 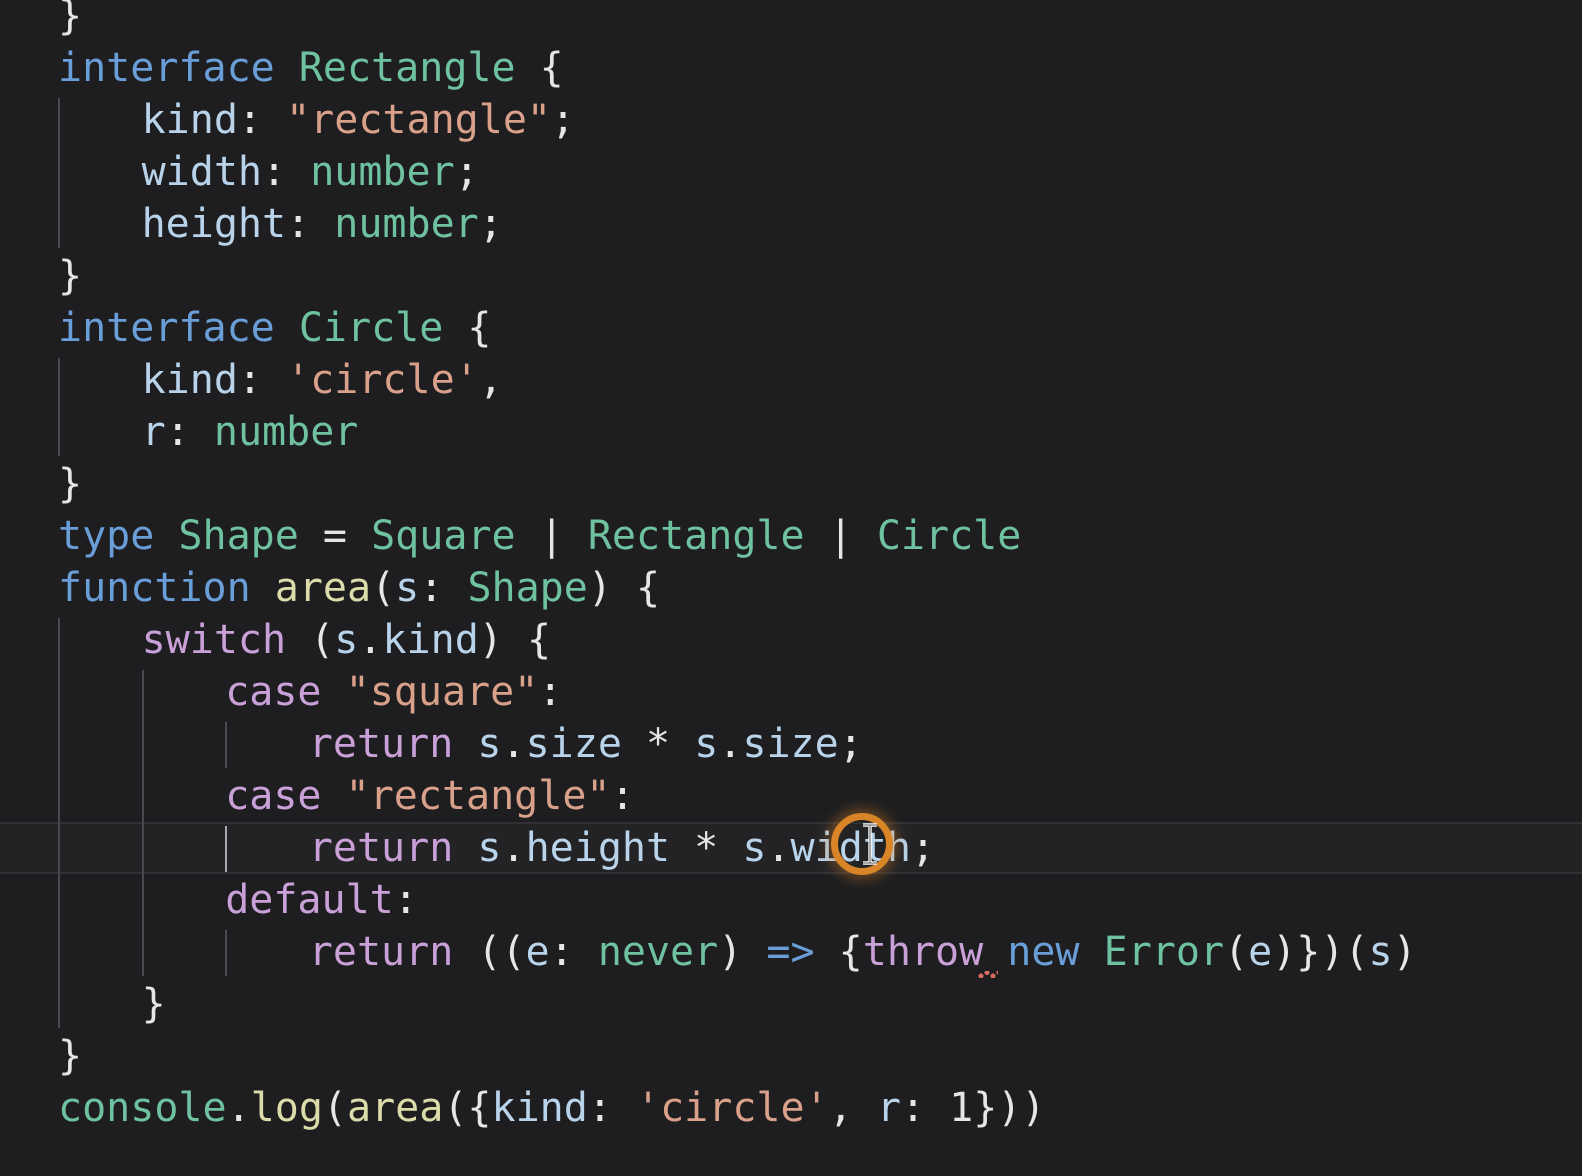 I want to click on code-token: *, so click(x=706, y=848).